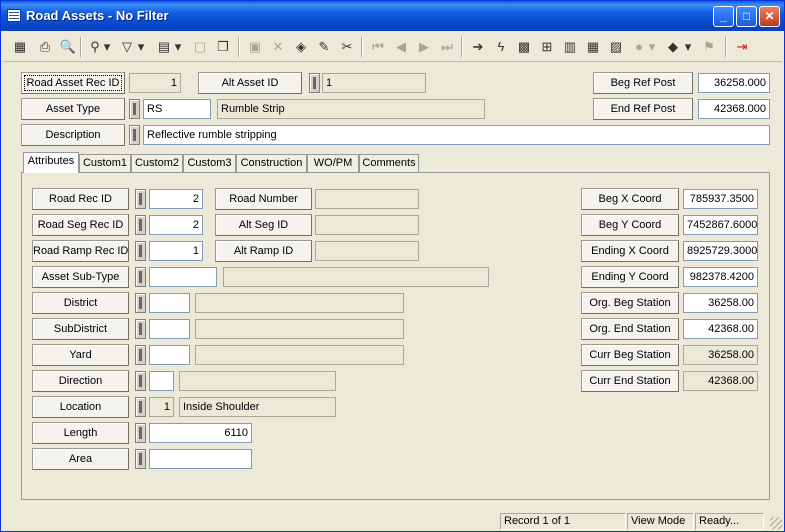 The height and width of the screenshot is (532, 785). Describe the element at coordinates (378, 47) in the screenshot. I see `first-record-icon: ⏮` at that location.